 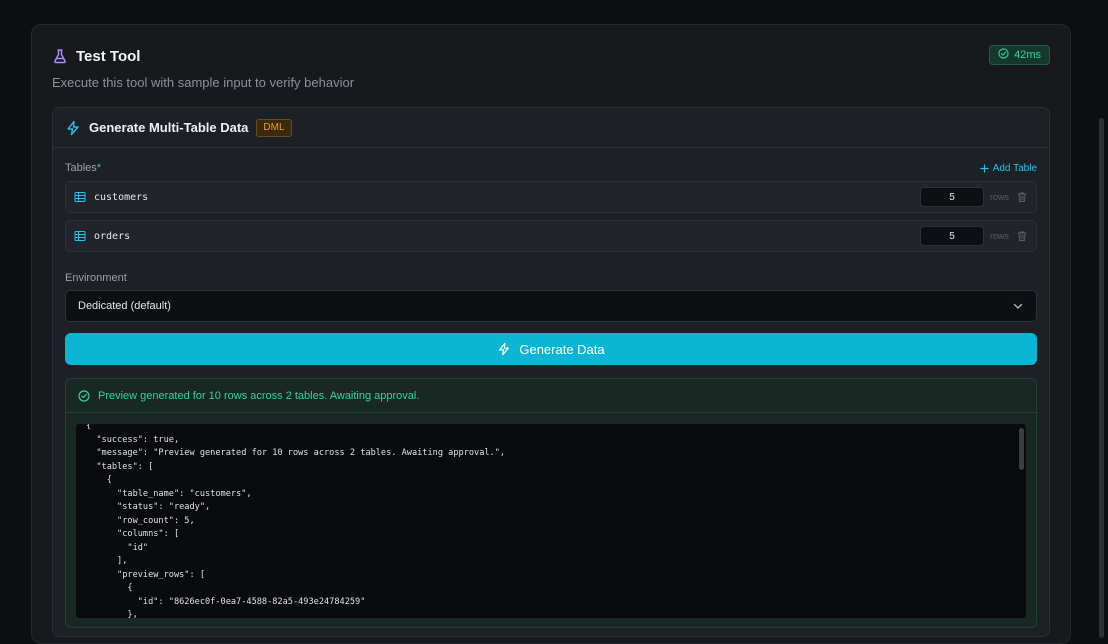 I want to click on flask-icon, so click(x=60, y=56).